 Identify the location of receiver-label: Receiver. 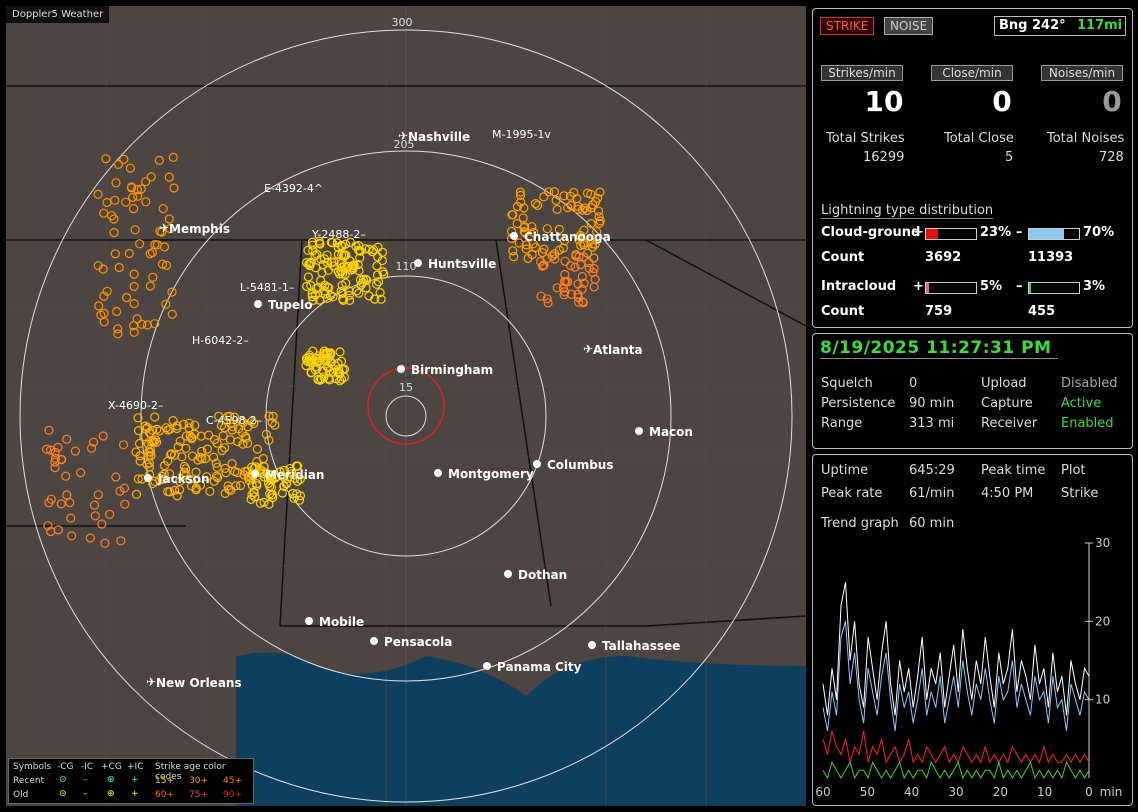
(1009, 423).